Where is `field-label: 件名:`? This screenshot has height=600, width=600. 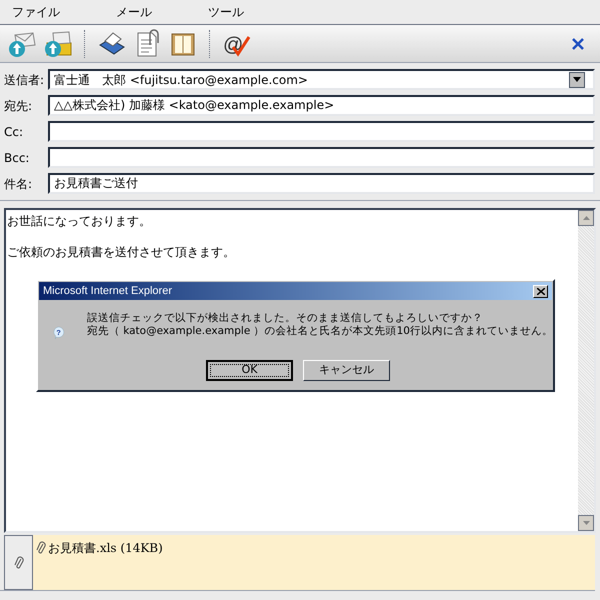
field-label: 件名: is located at coordinates (18, 184).